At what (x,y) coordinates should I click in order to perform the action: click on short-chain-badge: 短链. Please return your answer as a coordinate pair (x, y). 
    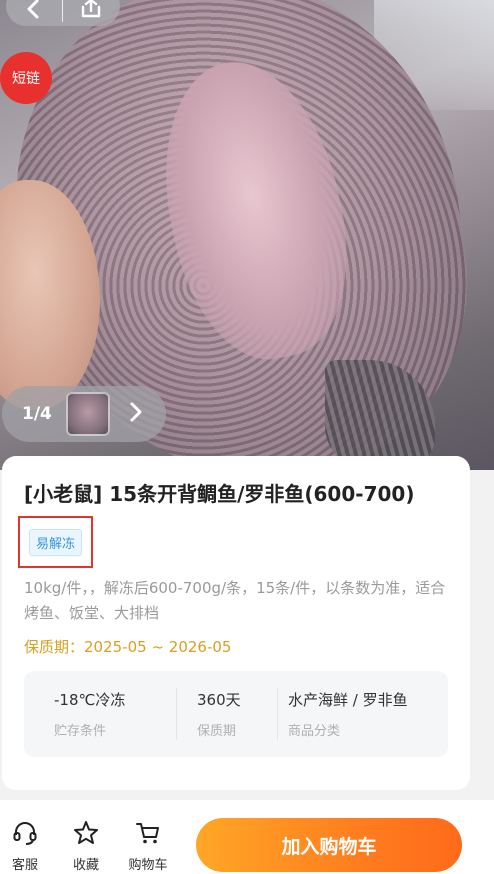
    Looking at the image, I should click on (26, 78).